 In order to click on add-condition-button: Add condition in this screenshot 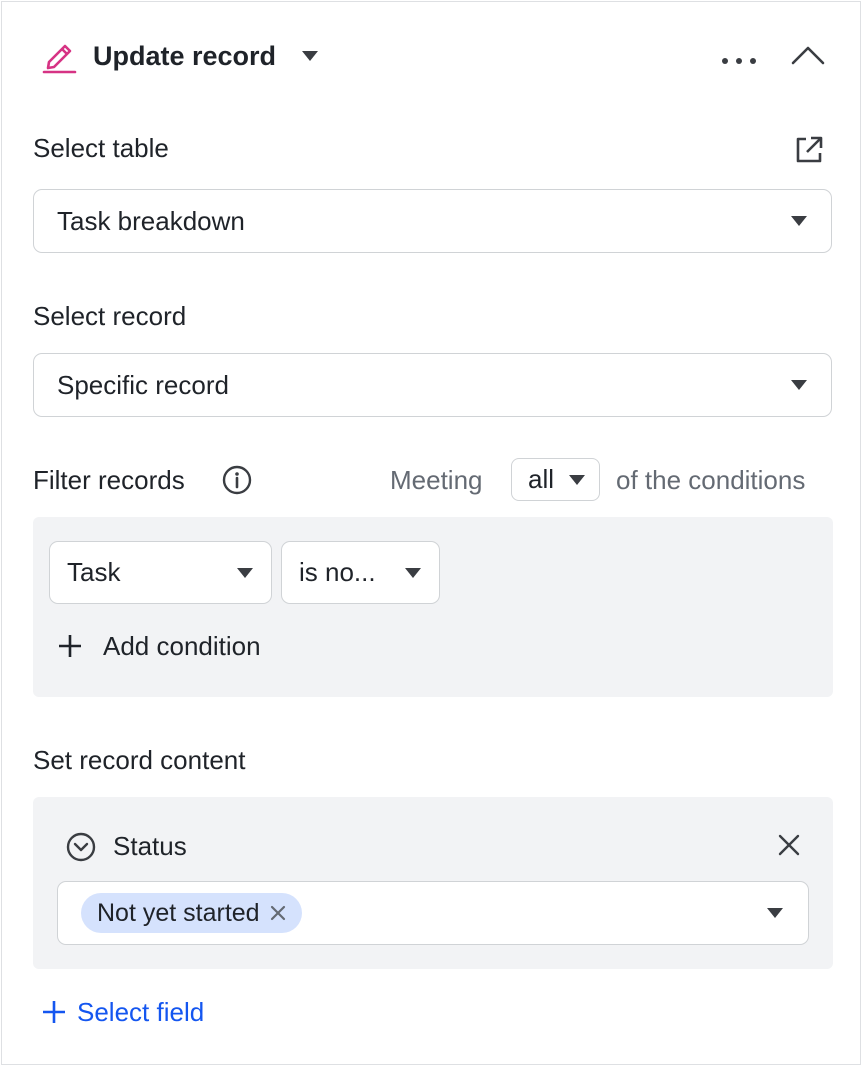, I will do `click(159, 646)`.